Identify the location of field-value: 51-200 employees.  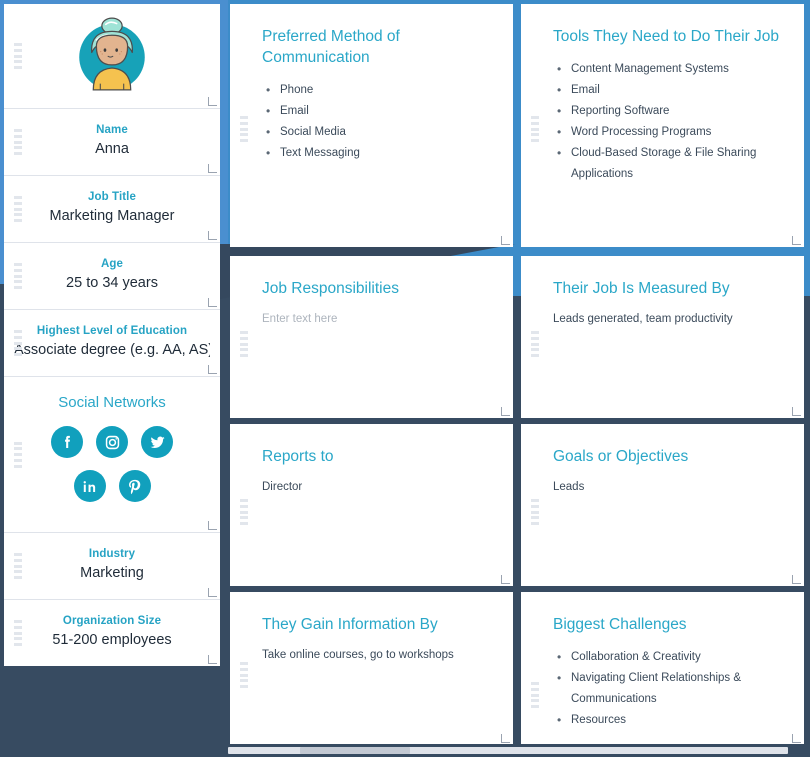
(112, 640).